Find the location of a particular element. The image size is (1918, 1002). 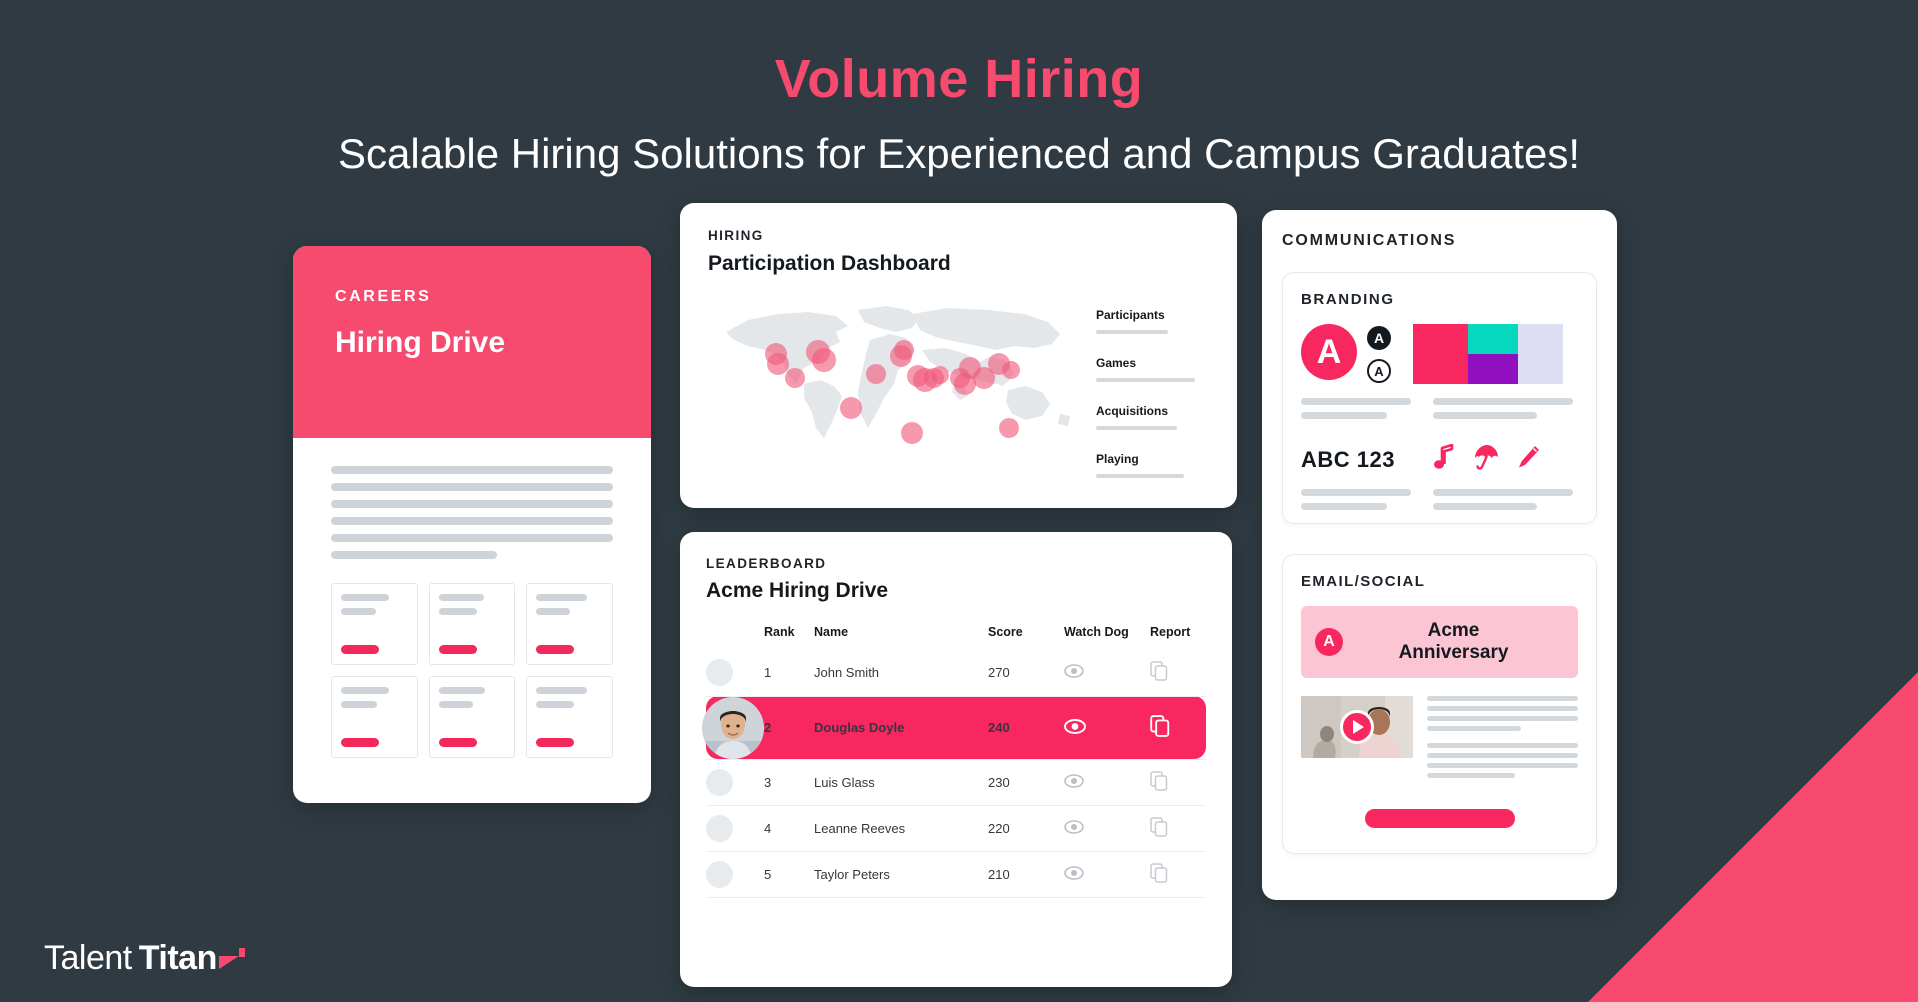

row-score: 220 is located at coordinates (1026, 828).